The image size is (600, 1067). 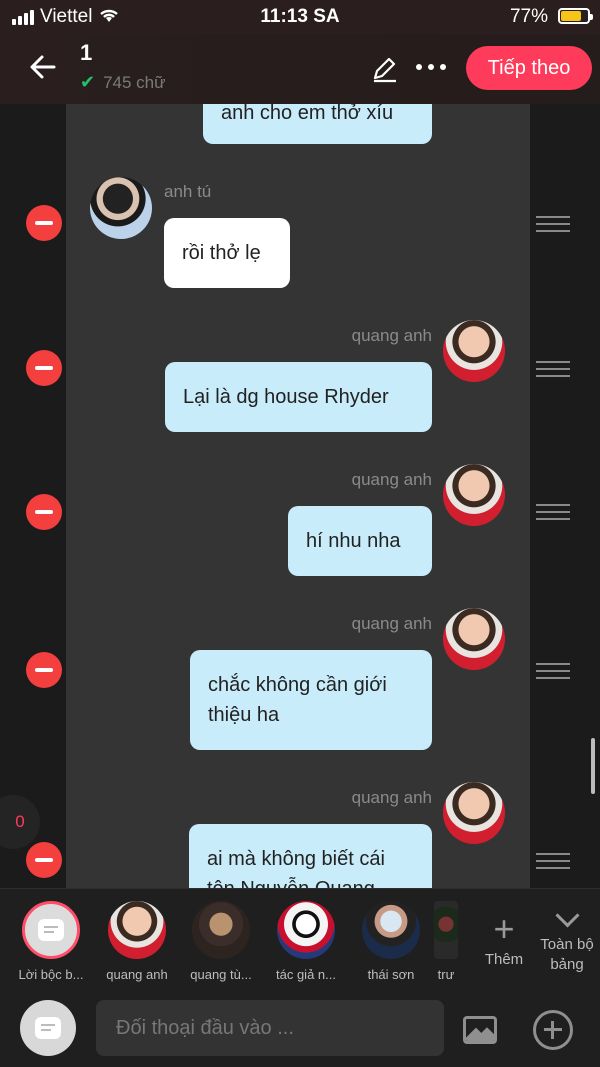 I want to click on all-board-label: Toàn bộ bảng, so click(x=567, y=954).